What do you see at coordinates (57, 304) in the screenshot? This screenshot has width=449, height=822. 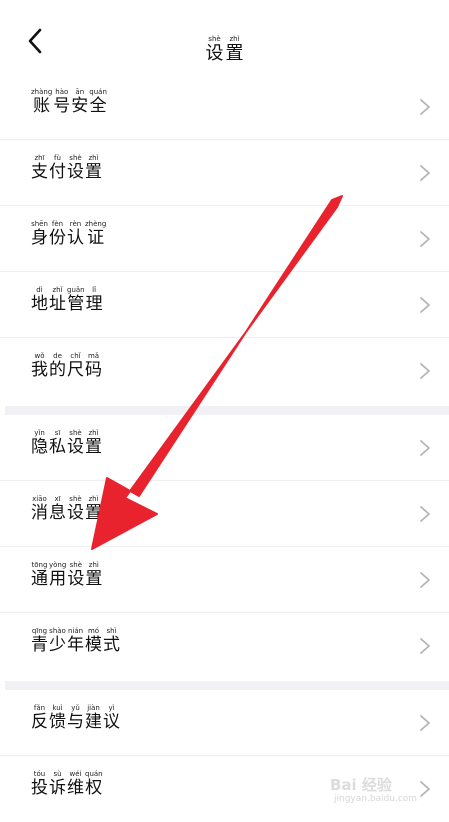 I see `hanzi-char: 址` at bounding box center [57, 304].